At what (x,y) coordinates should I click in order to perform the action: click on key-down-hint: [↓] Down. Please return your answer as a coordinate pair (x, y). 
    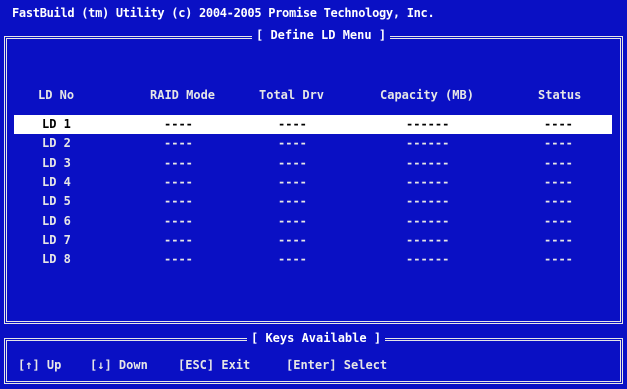
    Looking at the image, I should click on (119, 365).